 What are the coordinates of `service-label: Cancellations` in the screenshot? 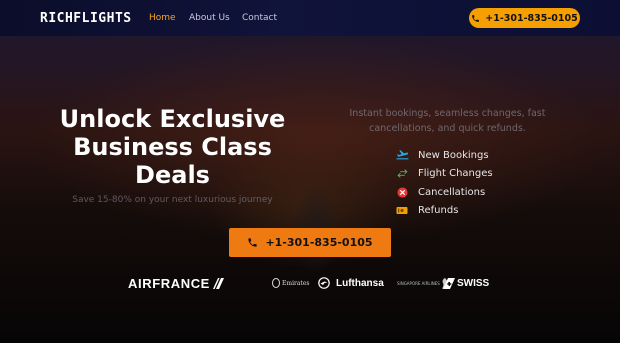 It's located at (452, 192).